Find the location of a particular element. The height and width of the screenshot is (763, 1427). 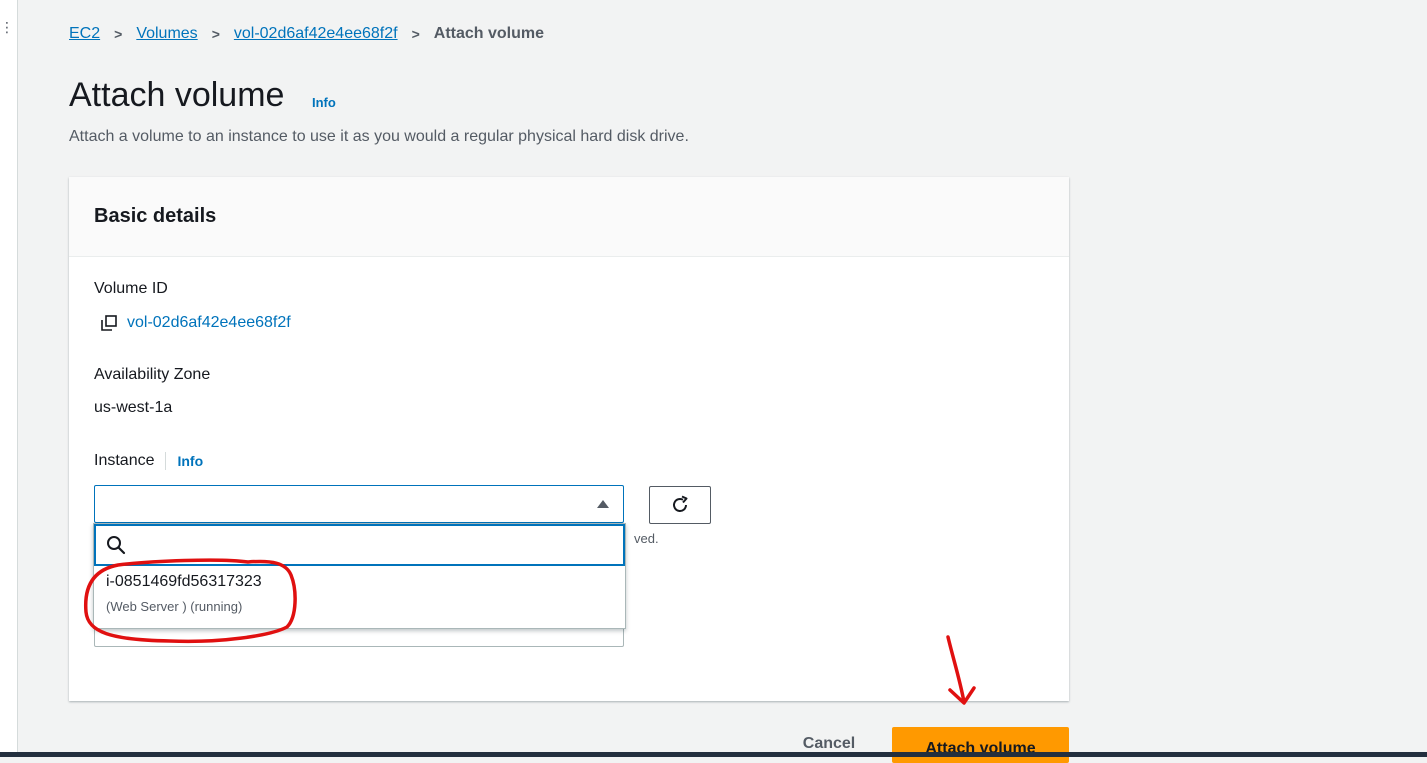

instance-label-row: Instance Info is located at coordinates (148, 461).